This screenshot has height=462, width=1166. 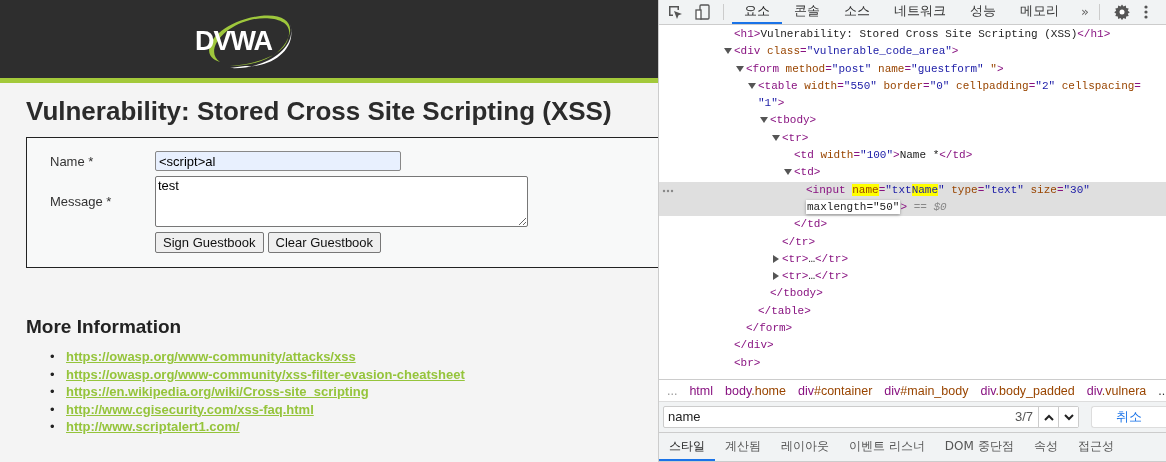 What do you see at coordinates (1095, 447) in the screenshot?
I see `panel-tab: 접근성` at bounding box center [1095, 447].